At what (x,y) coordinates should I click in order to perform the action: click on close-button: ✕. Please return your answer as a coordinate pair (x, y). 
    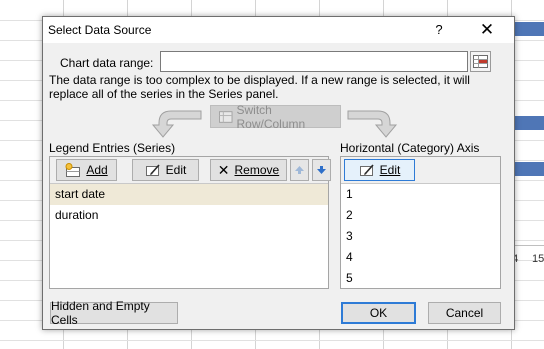
    Looking at the image, I should click on (487, 30).